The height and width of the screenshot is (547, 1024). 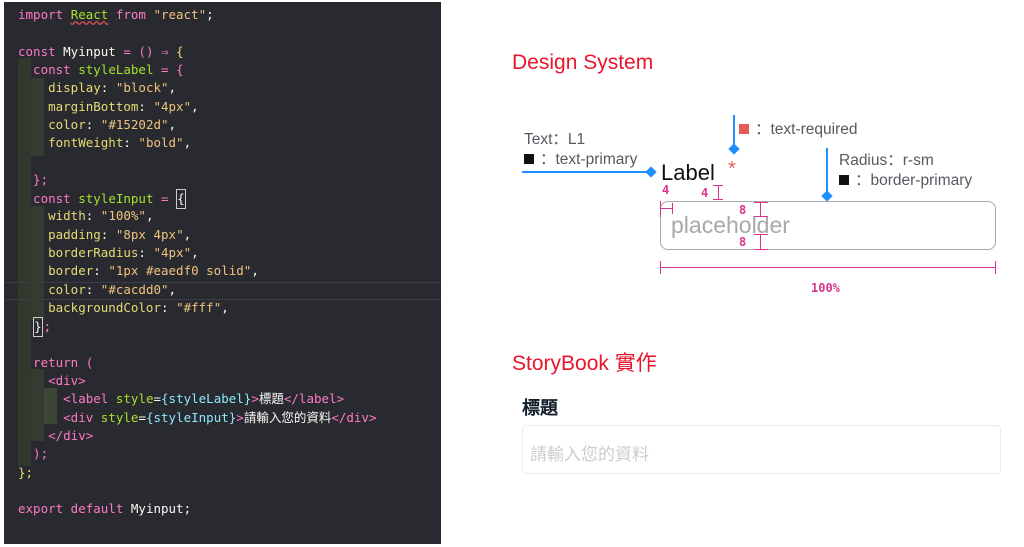 I want to click on code-line: const styleLabel = {, so click(x=101, y=70).